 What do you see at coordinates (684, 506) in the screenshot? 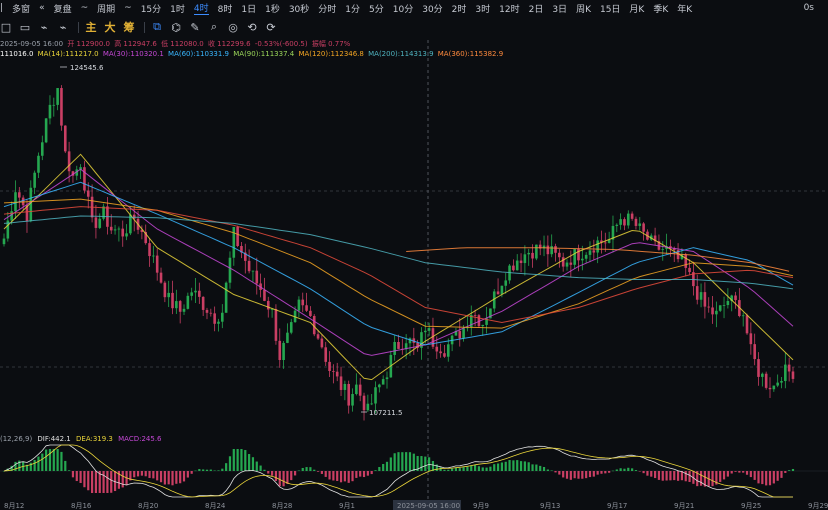
I see `x-tick-label: 9月21` at bounding box center [684, 506].